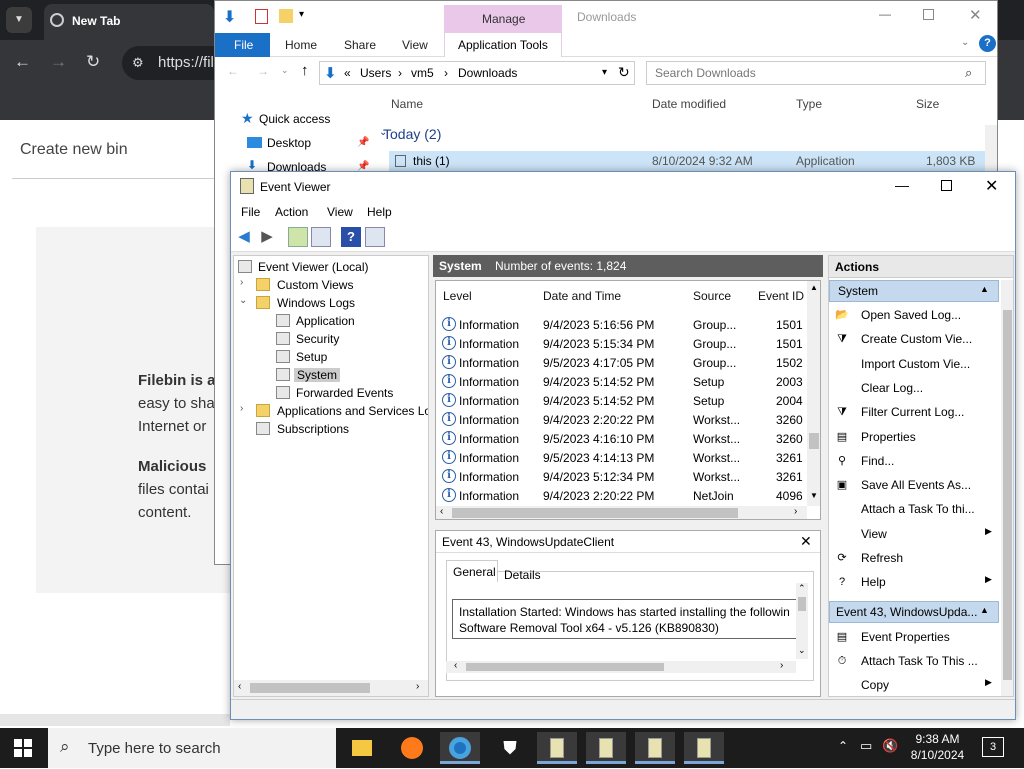 The height and width of the screenshot is (769, 1024). I want to click on scroll-down-icon: ▼, so click(814, 495).